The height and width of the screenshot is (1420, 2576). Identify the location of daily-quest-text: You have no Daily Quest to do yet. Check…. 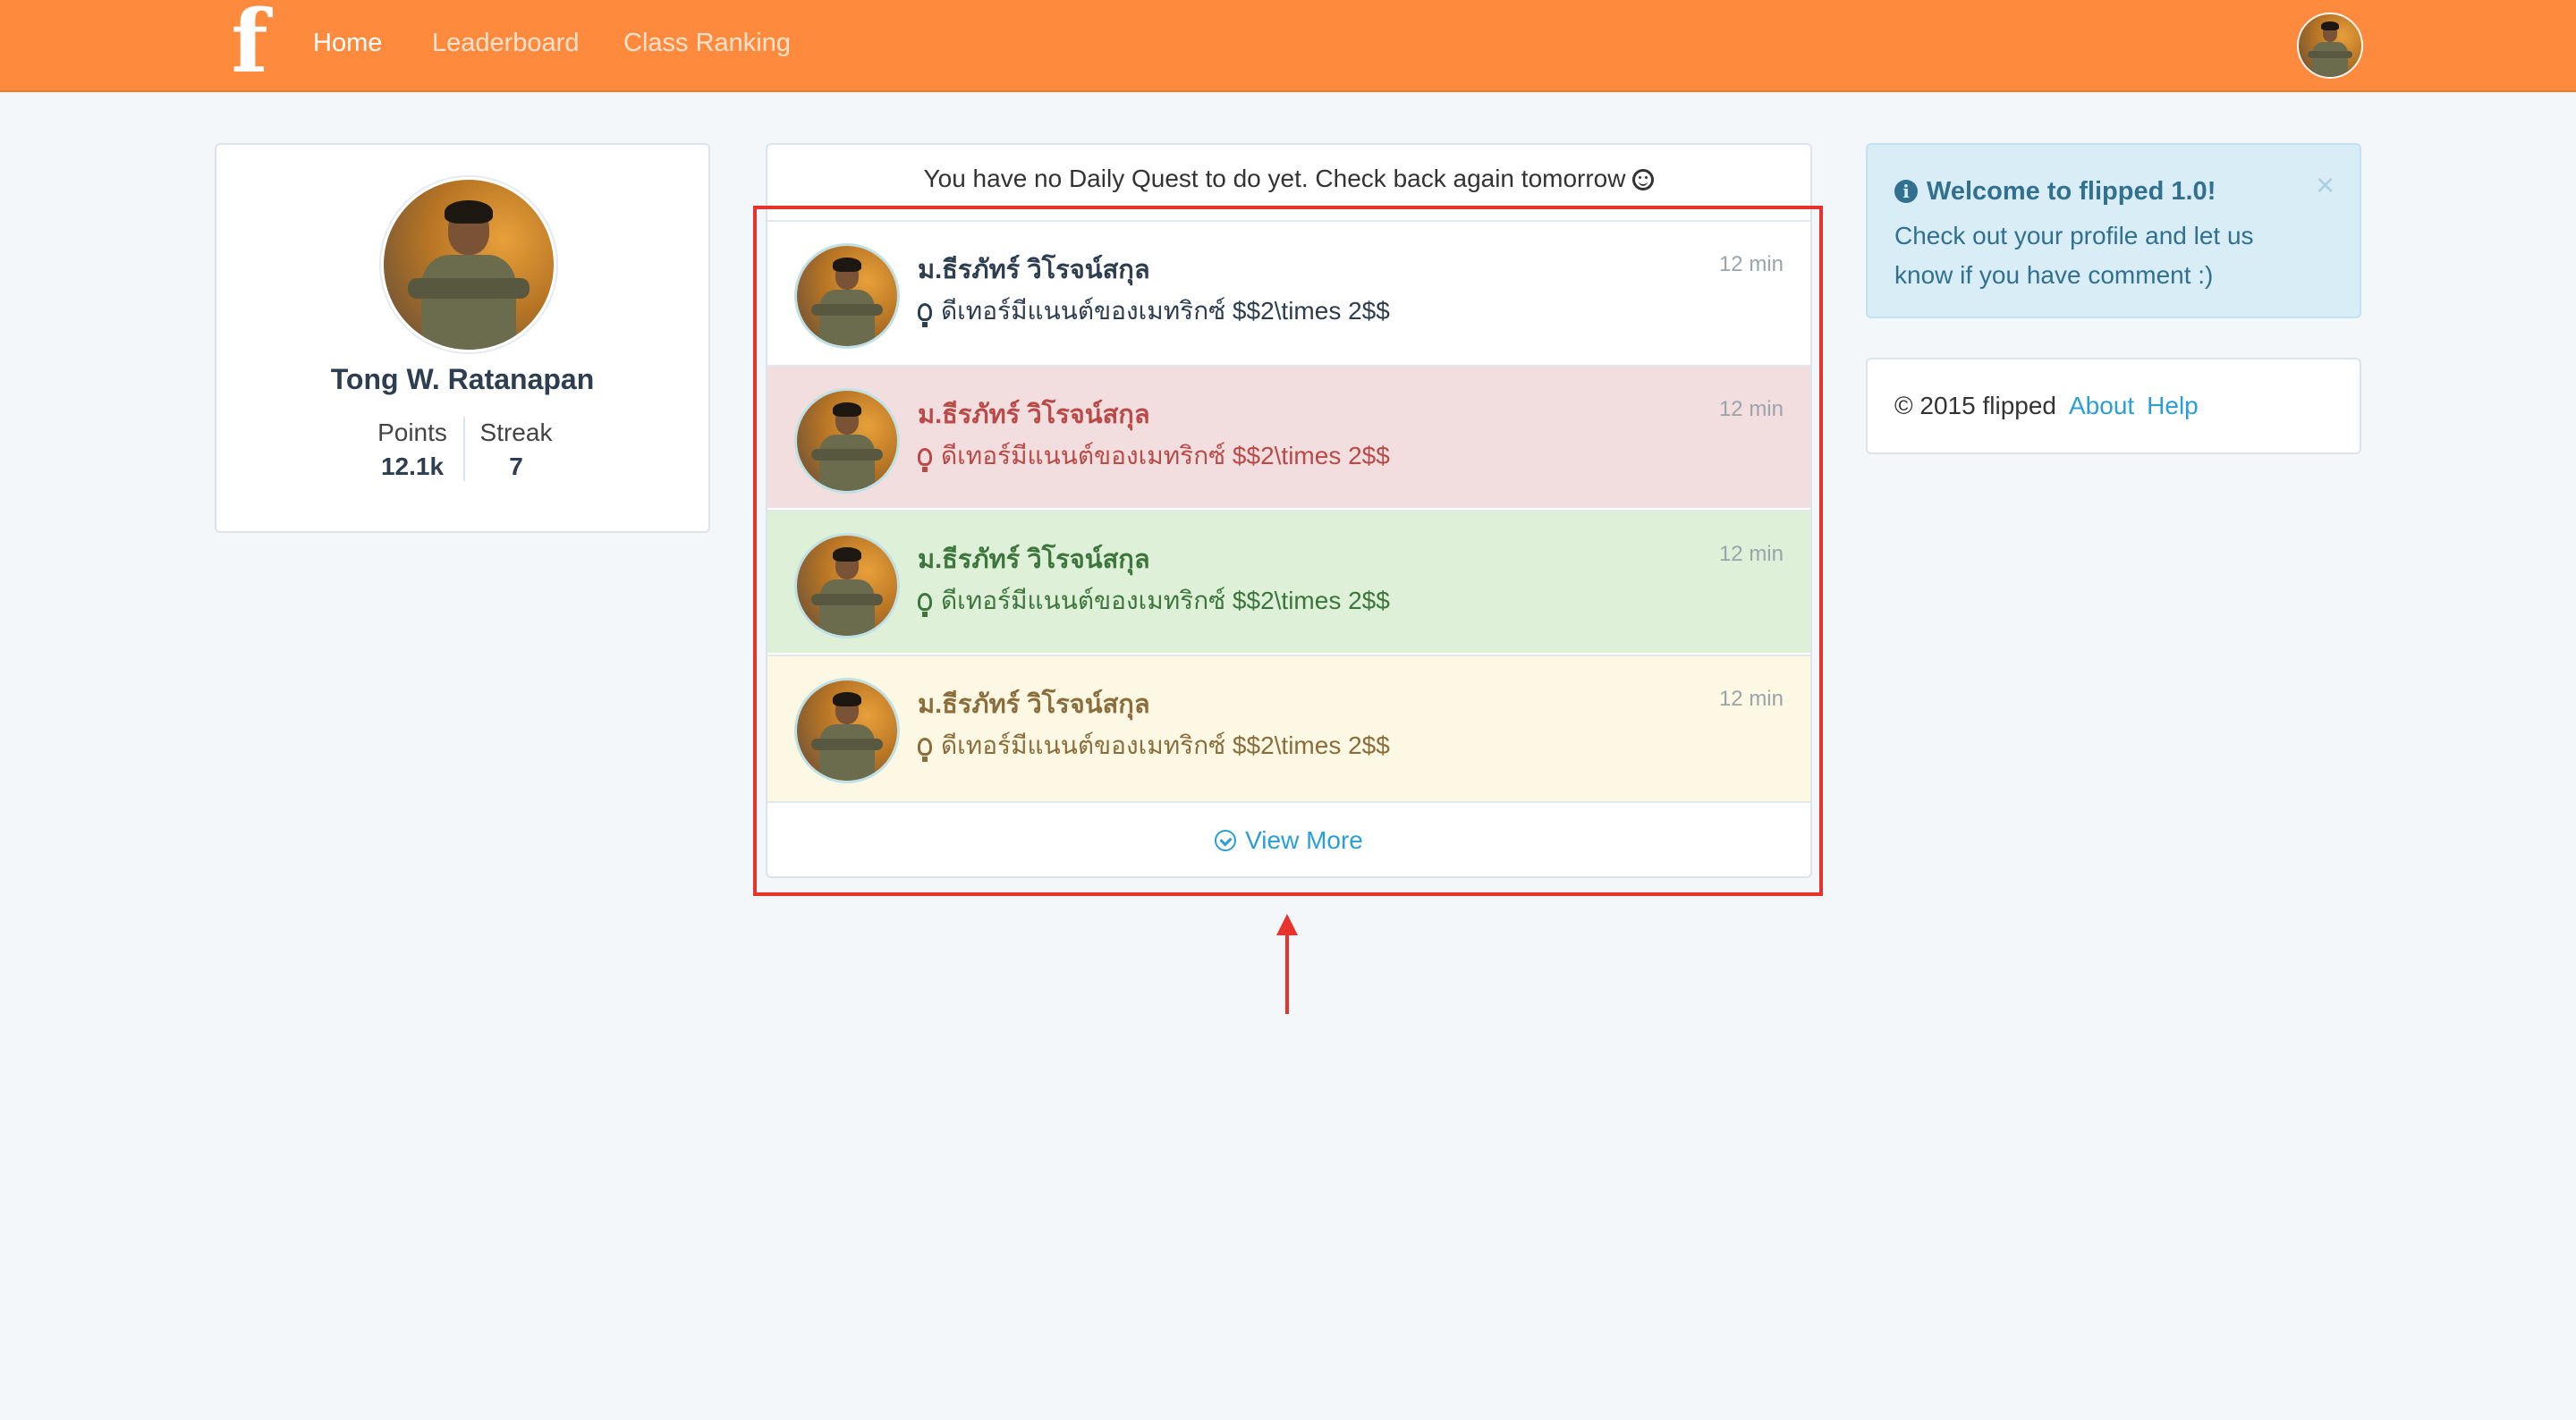
(1274, 179).